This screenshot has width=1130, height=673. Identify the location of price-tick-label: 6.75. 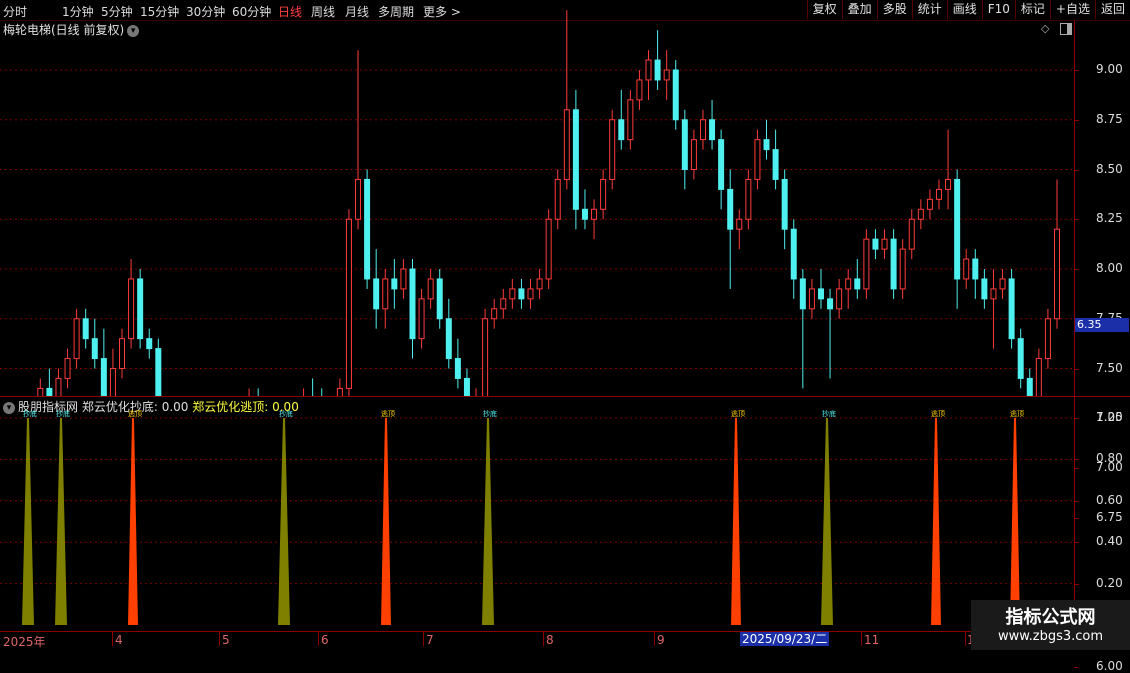
(1109, 516).